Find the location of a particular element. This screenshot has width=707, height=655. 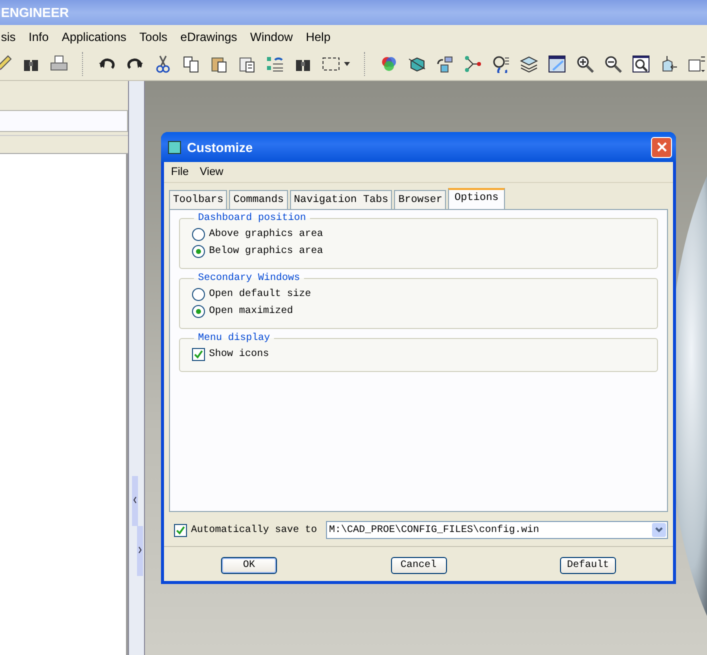

option-label: Below graphics area is located at coordinates (266, 251).